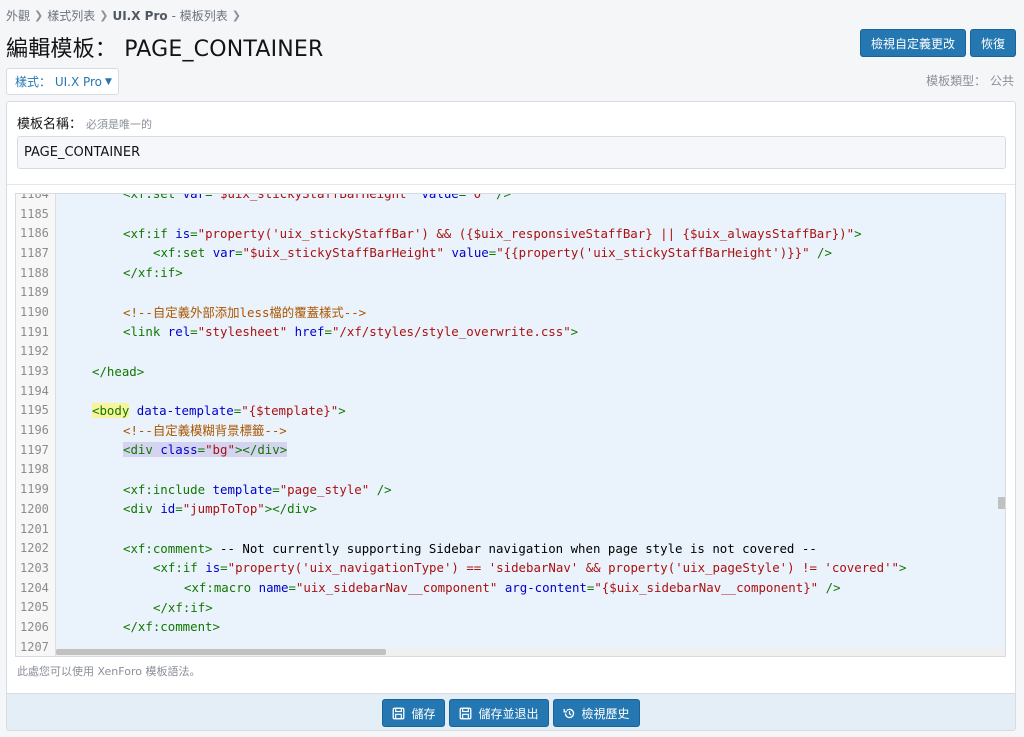 Image resolution: width=1024 pixels, height=737 pixels. I want to click on line-number: 1191, so click(34, 331).